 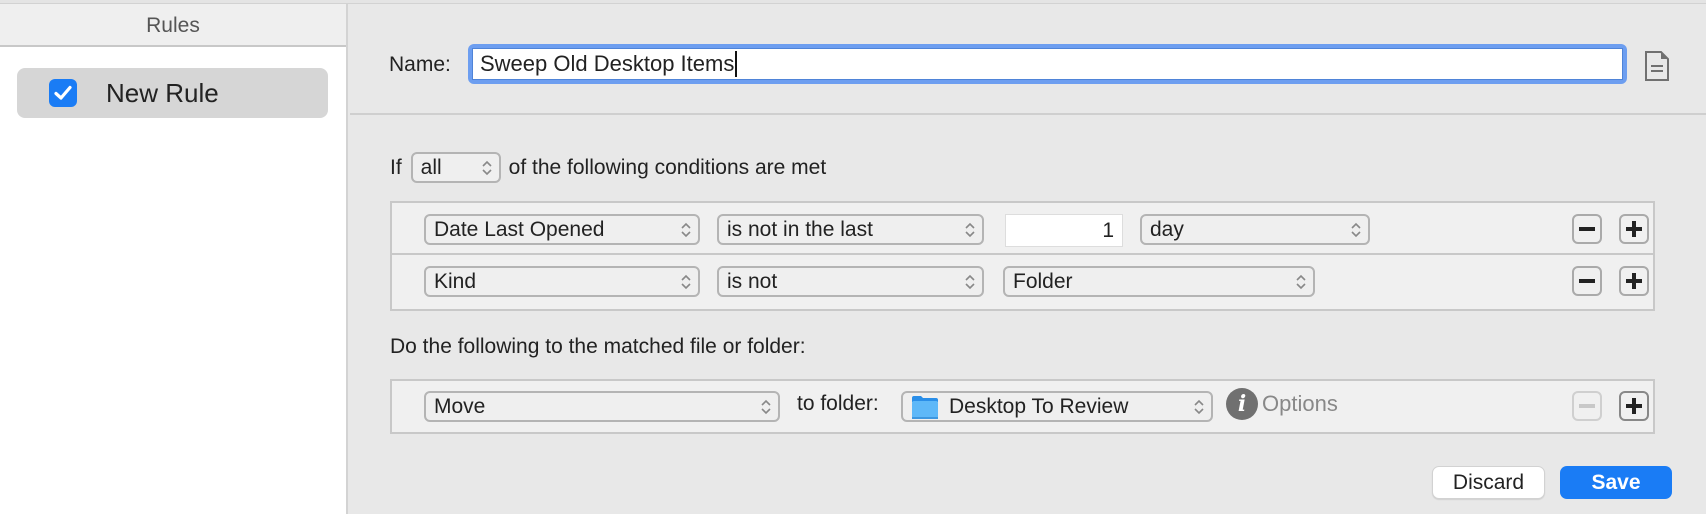 I want to click on condition-value-popup: Folder, so click(x=1159, y=281).